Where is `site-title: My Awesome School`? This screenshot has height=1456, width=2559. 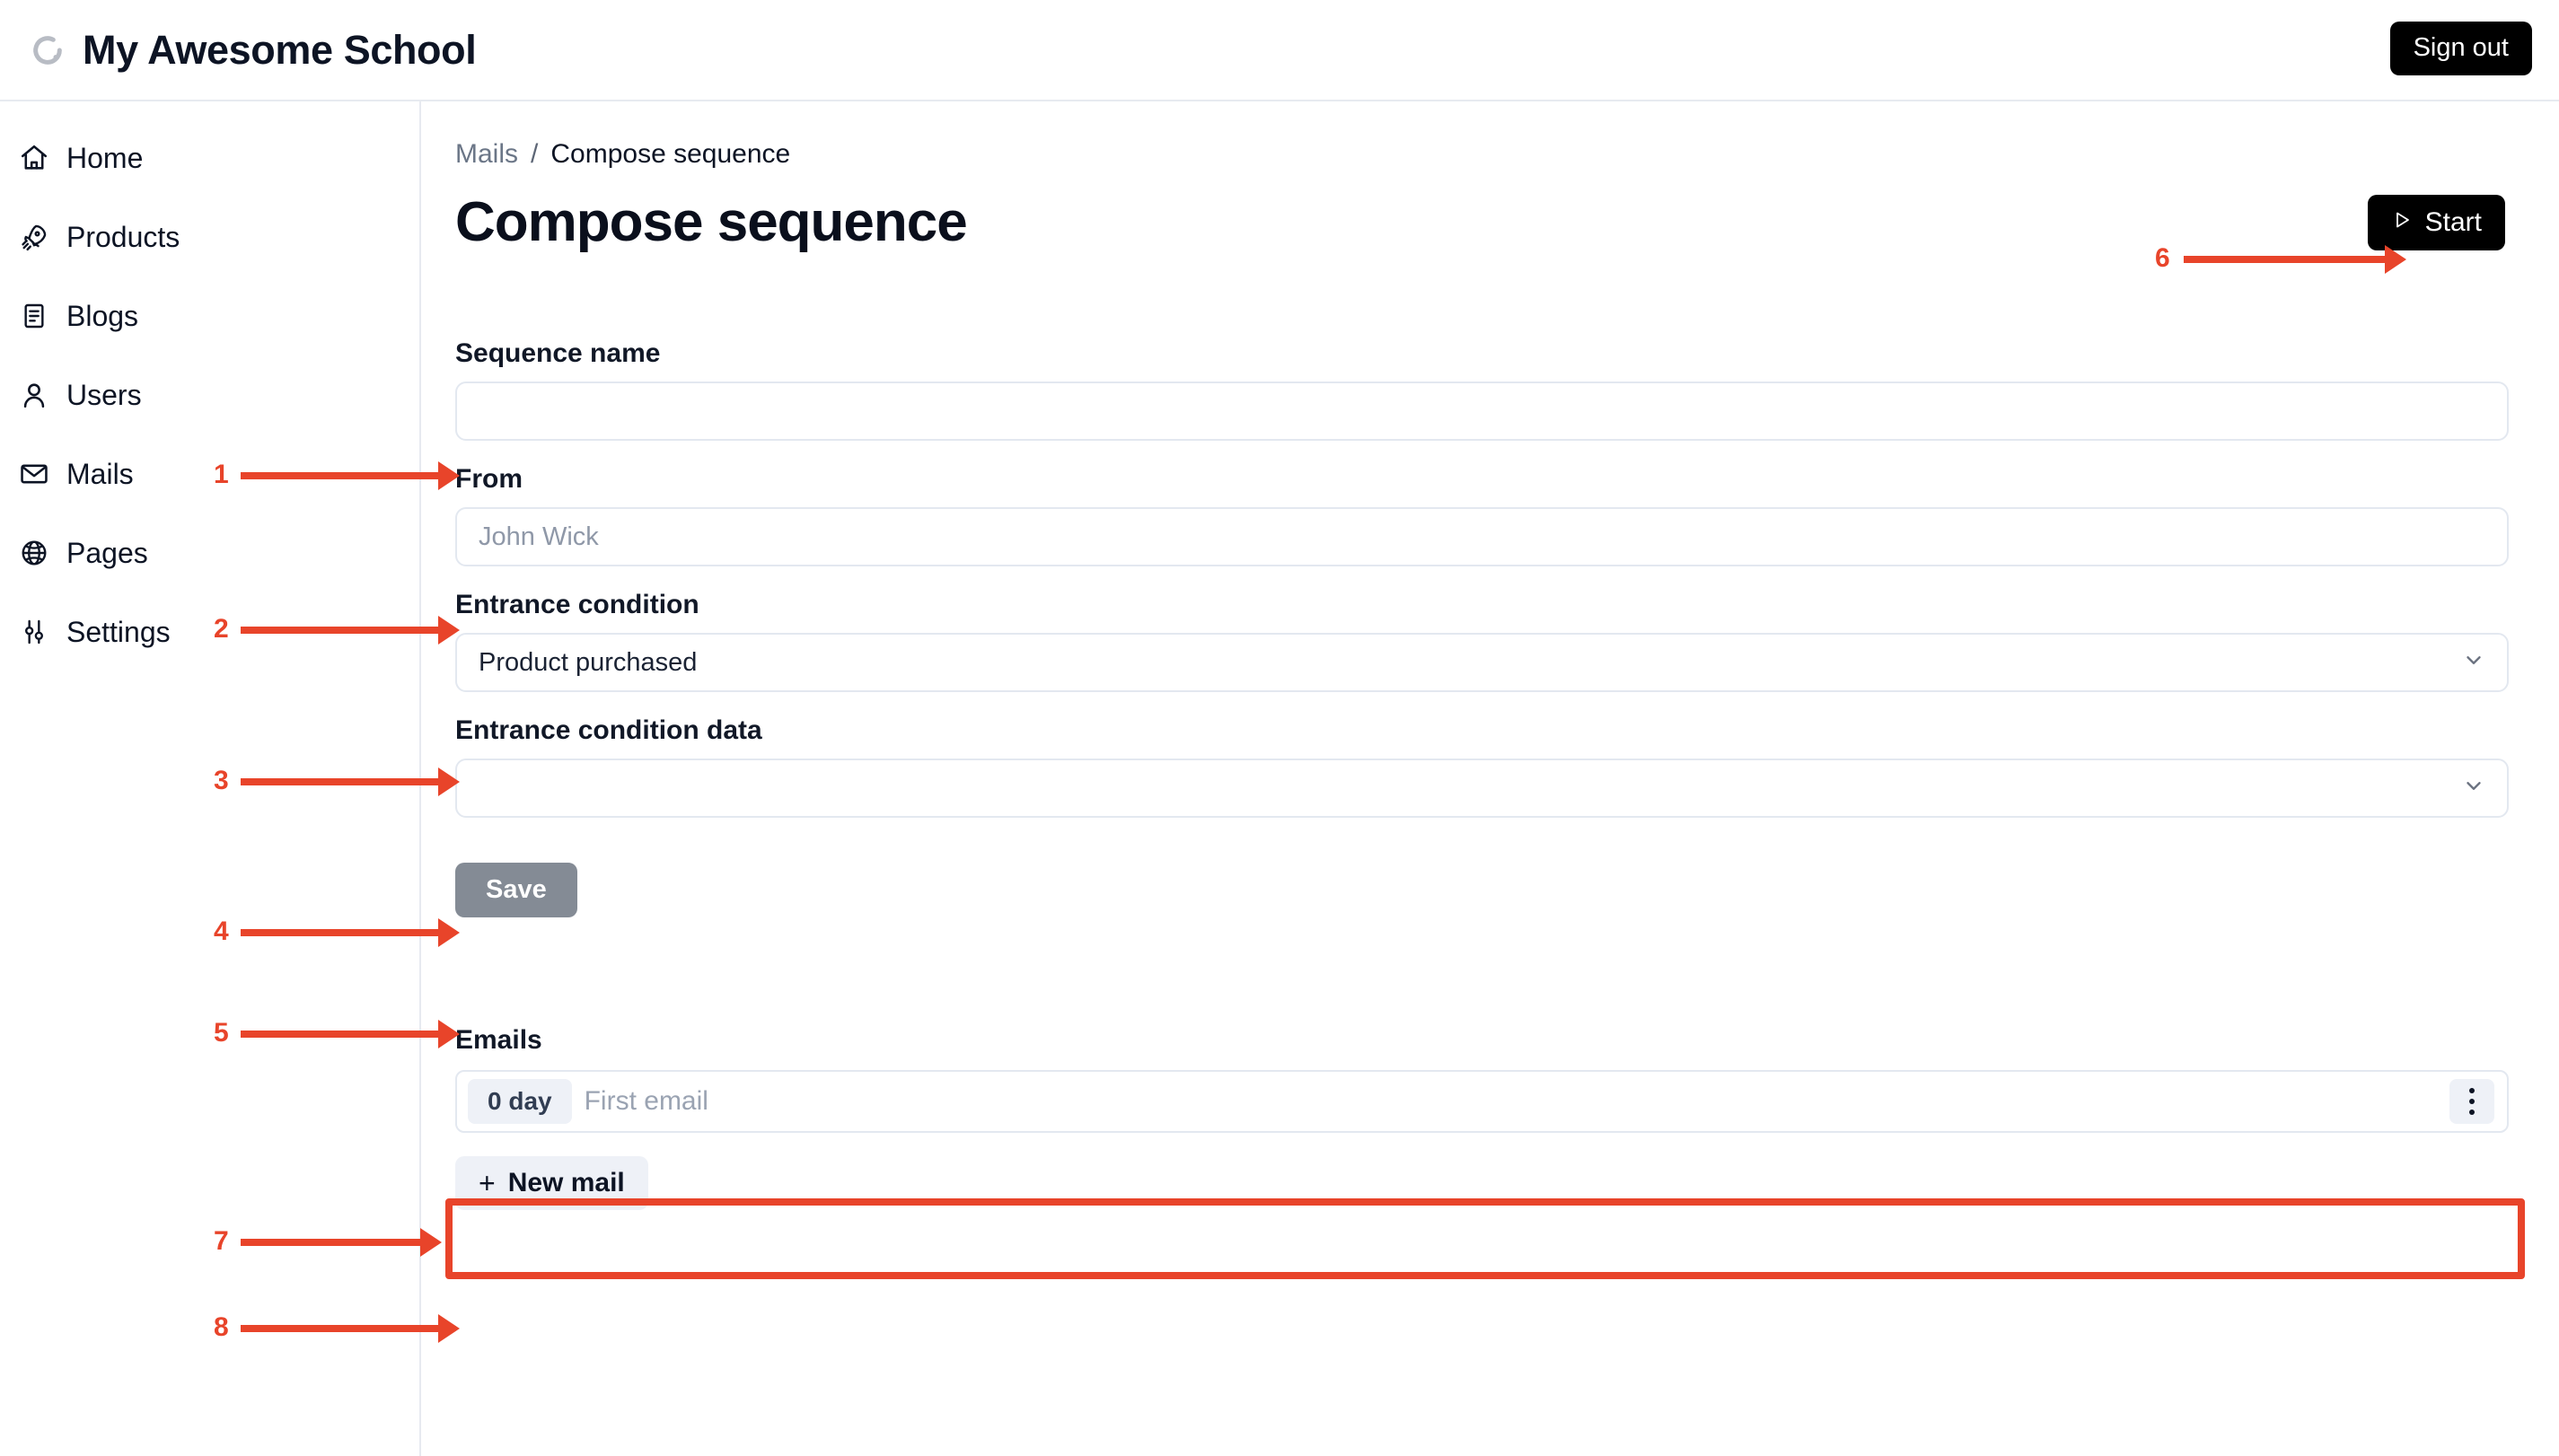
site-title: My Awesome School is located at coordinates (280, 50).